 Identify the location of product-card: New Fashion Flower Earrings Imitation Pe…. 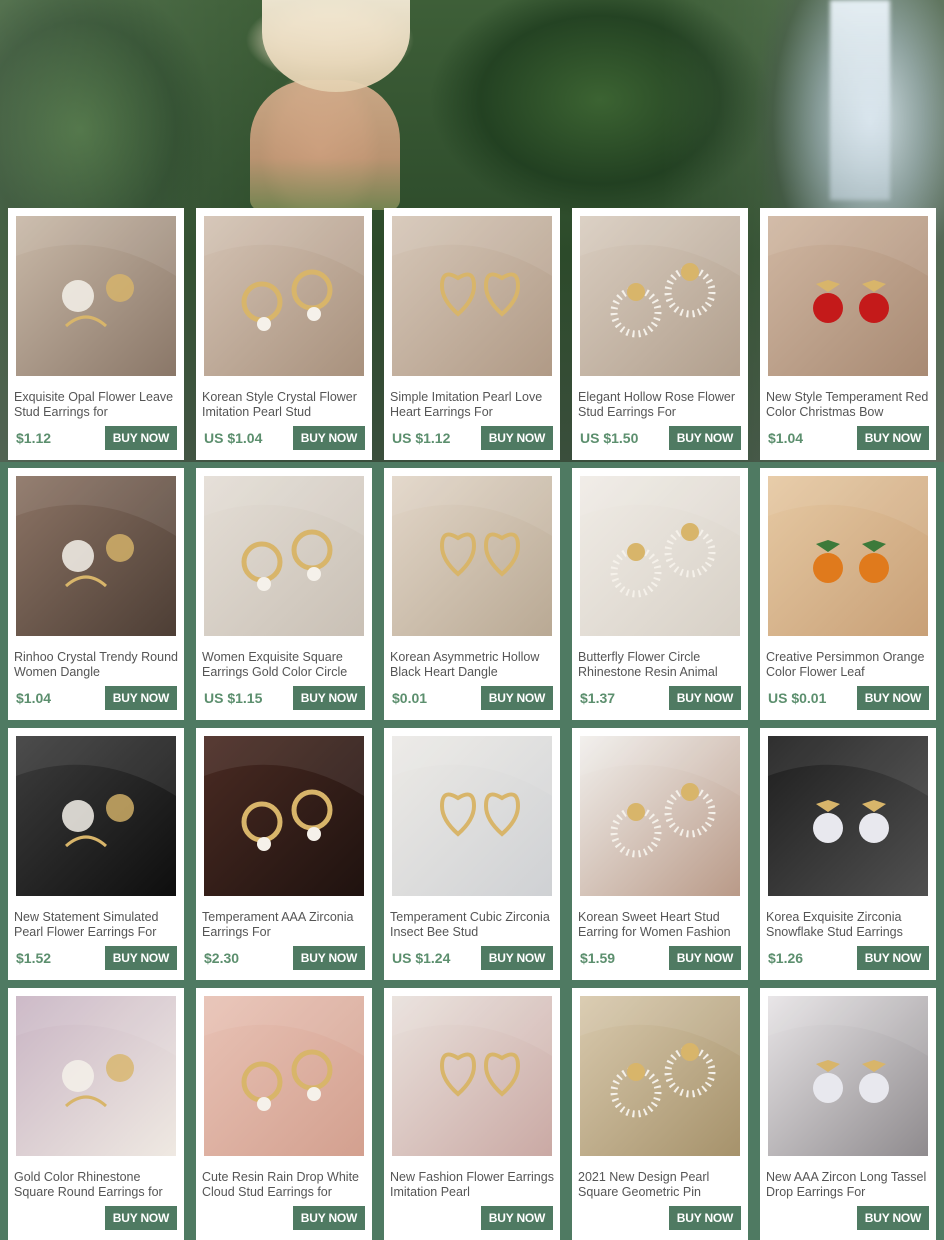
(472, 1114).